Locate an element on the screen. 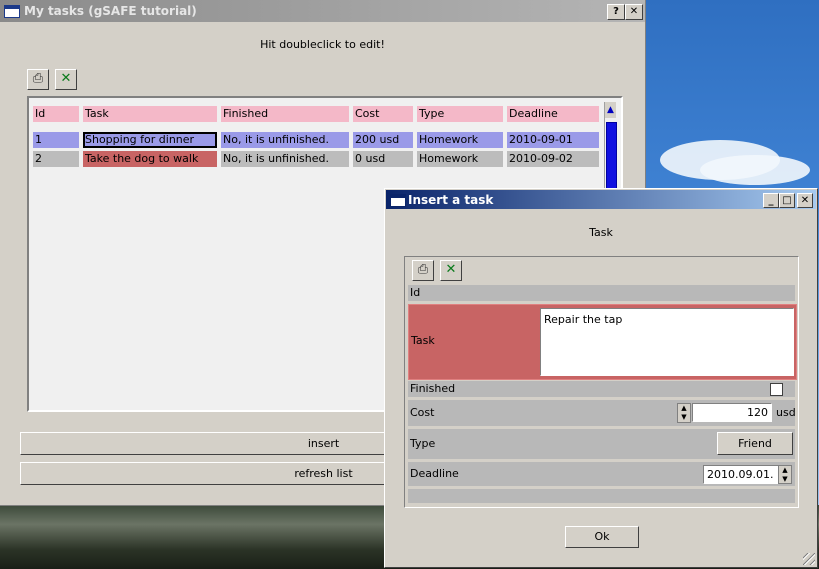 The height and width of the screenshot is (569, 819). cost-spinner: ▲ ▼ is located at coordinates (684, 413).